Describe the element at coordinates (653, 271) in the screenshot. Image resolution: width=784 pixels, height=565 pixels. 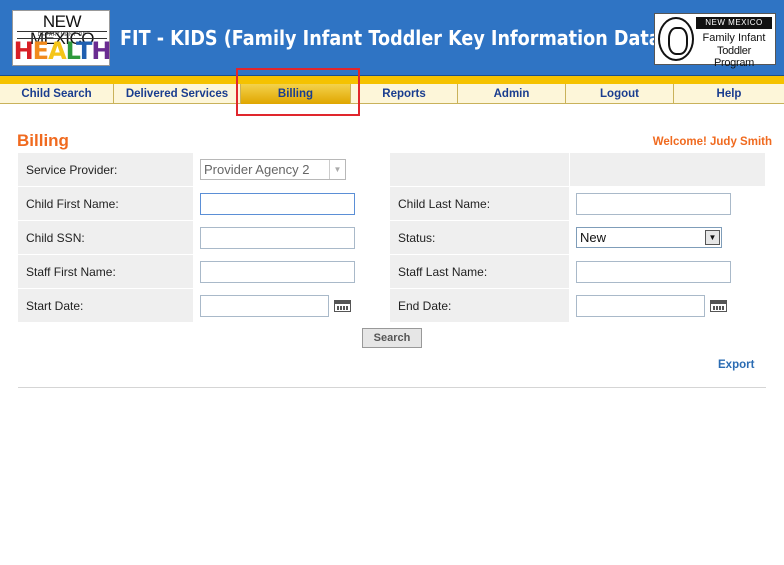
I see `staff-last-name-input` at that location.